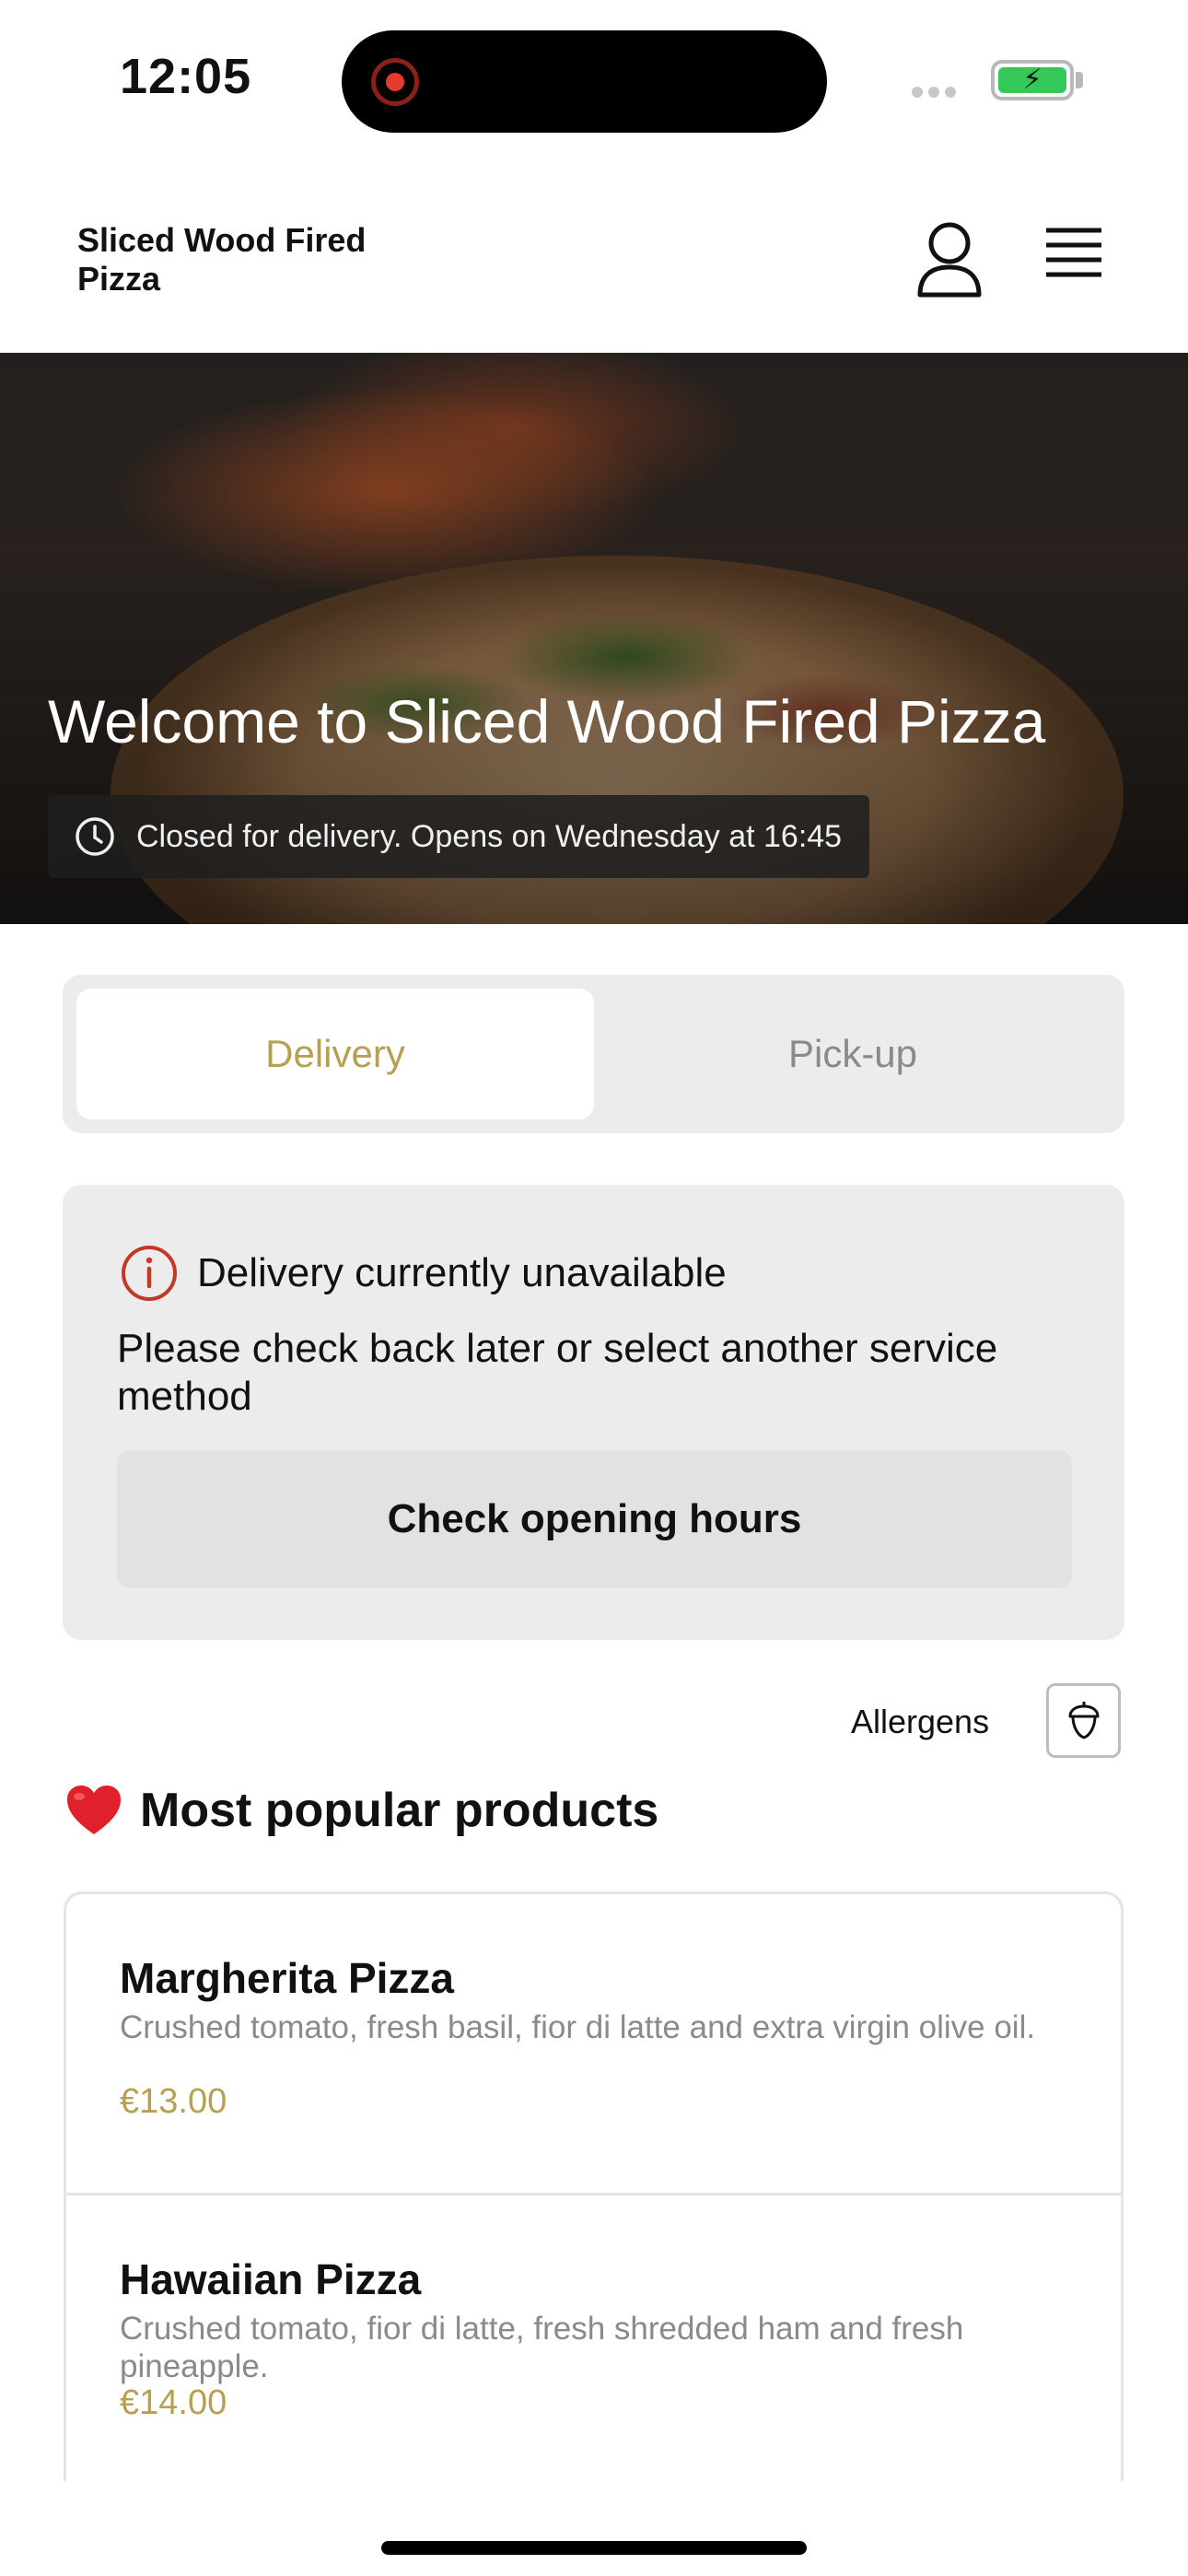  Describe the element at coordinates (462, 1272) in the screenshot. I see `unavailable-title: Delivery currently unavailable` at that location.